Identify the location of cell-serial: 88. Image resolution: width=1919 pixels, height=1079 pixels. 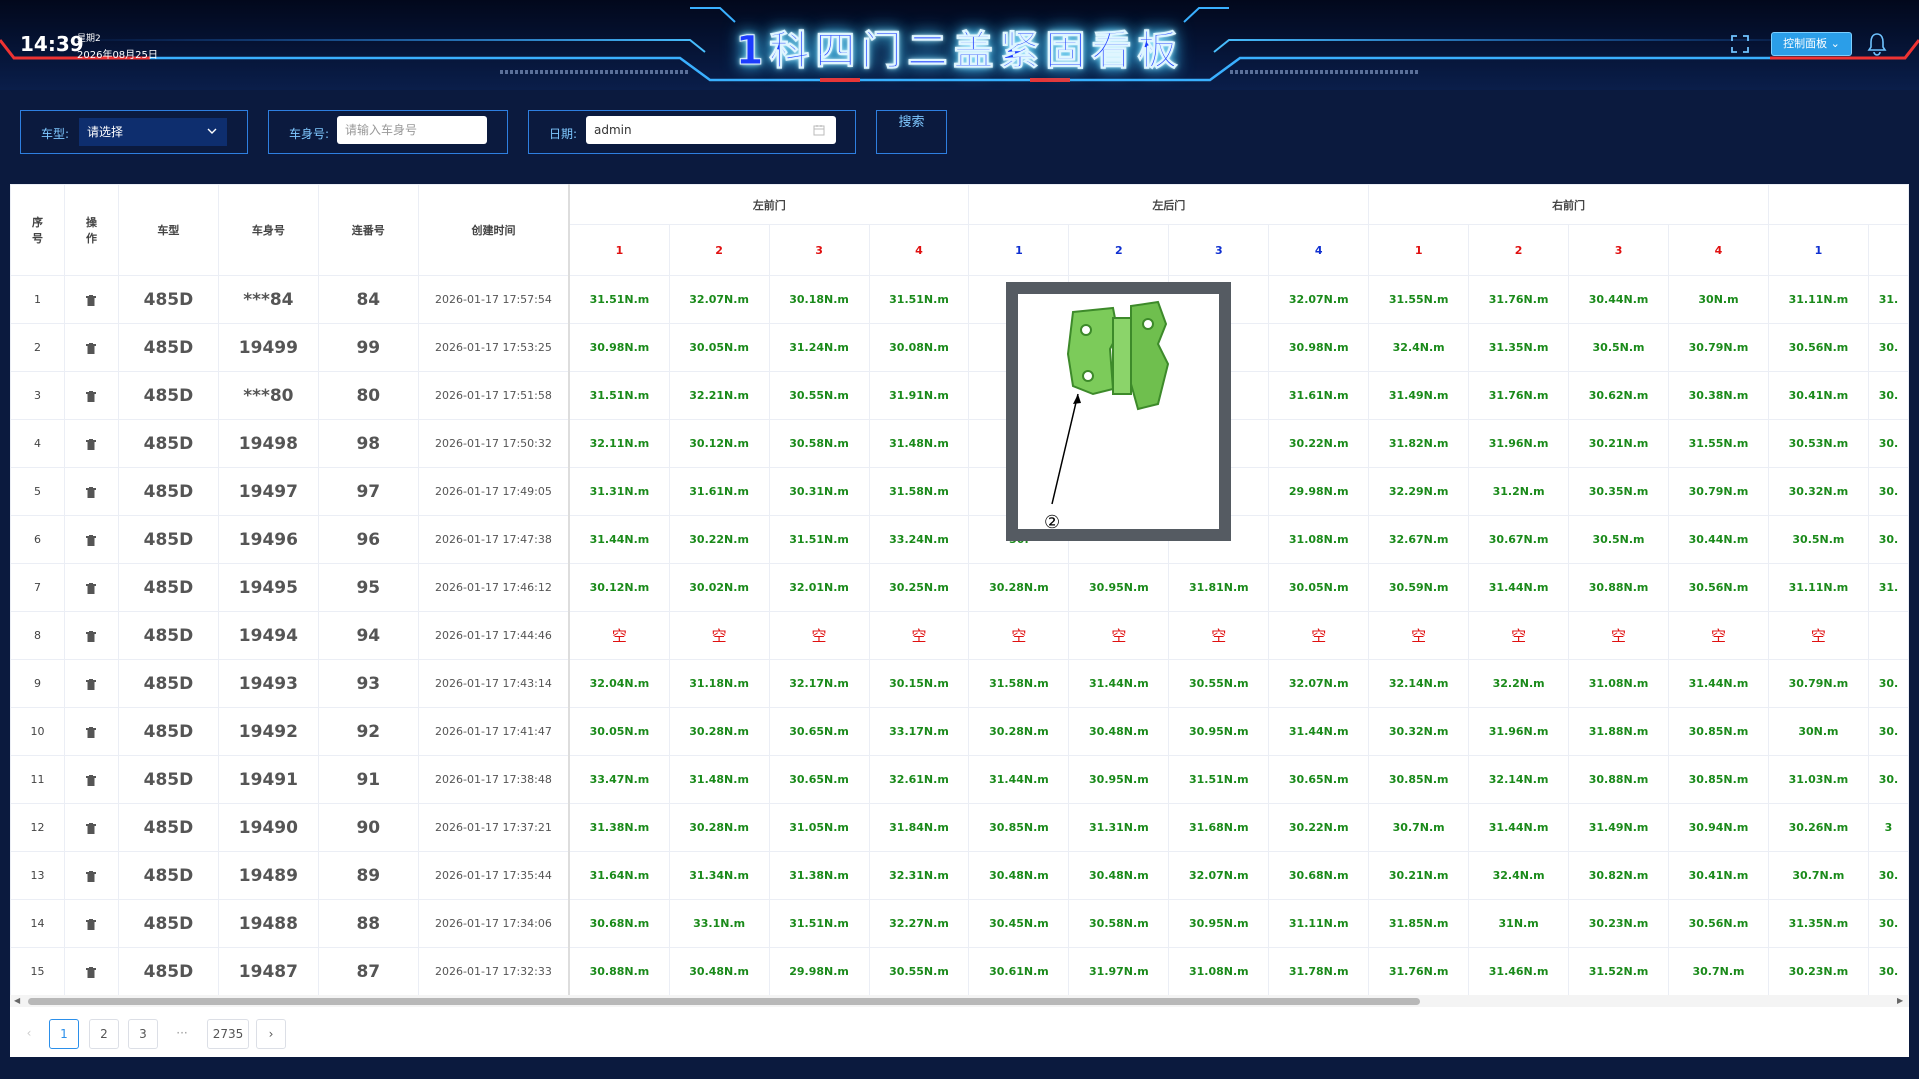
(368, 923).